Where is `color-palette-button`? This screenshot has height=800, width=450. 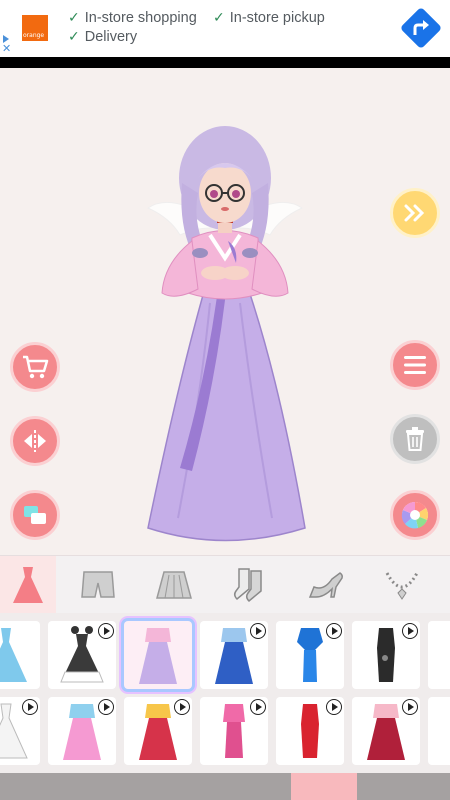 color-palette-button is located at coordinates (415, 515).